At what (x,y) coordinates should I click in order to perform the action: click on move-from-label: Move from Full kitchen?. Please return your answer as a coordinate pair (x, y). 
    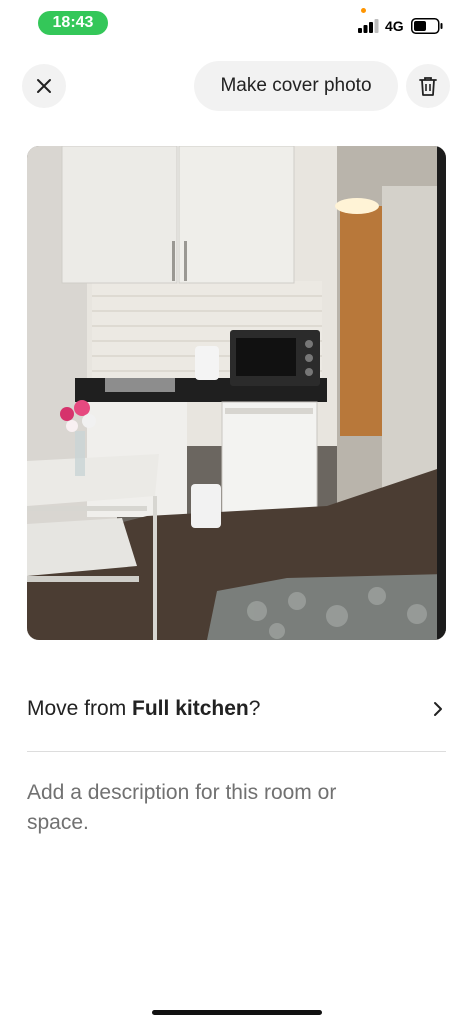
    Looking at the image, I should click on (143, 709).